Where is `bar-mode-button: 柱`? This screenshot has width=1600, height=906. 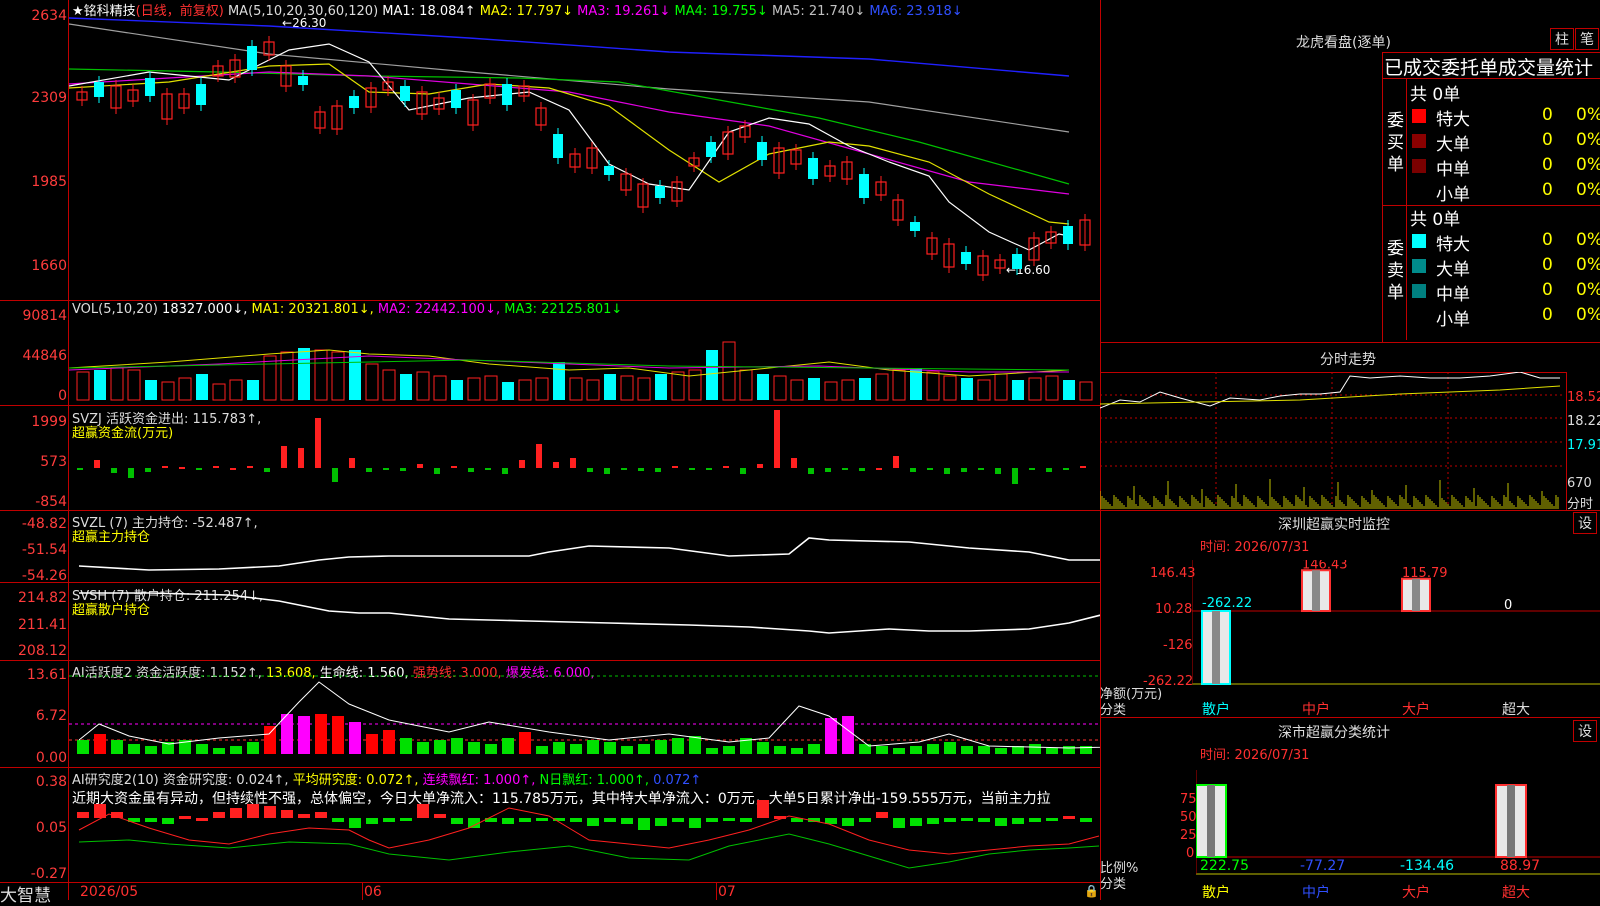
bar-mode-button: 柱 is located at coordinates (1562, 39).